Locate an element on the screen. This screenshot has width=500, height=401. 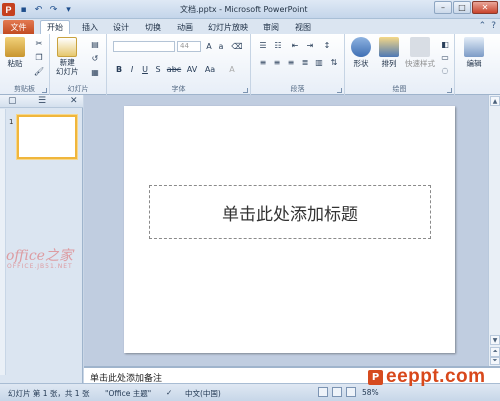
slide-sorter-icon is located at coordinates (337, 392).